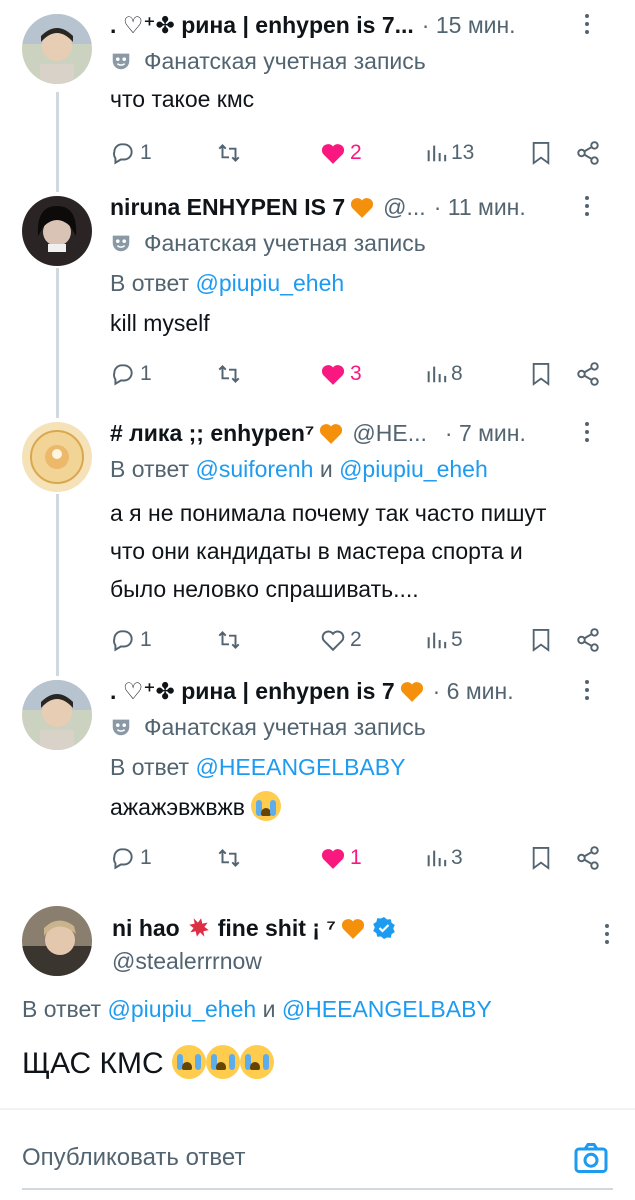 The image size is (635, 1200). I want to click on reply-composer: Опубликовать ответ, so click(317, 1160).